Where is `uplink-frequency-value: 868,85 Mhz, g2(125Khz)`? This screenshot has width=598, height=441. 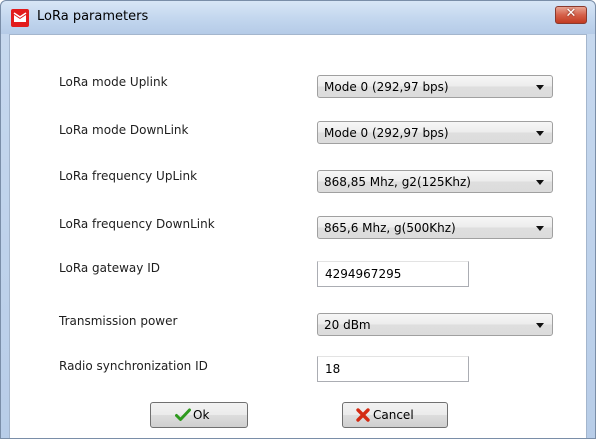 uplink-frequency-value: 868,85 Mhz, g2(125Khz) is located at coordinates (397, 182).